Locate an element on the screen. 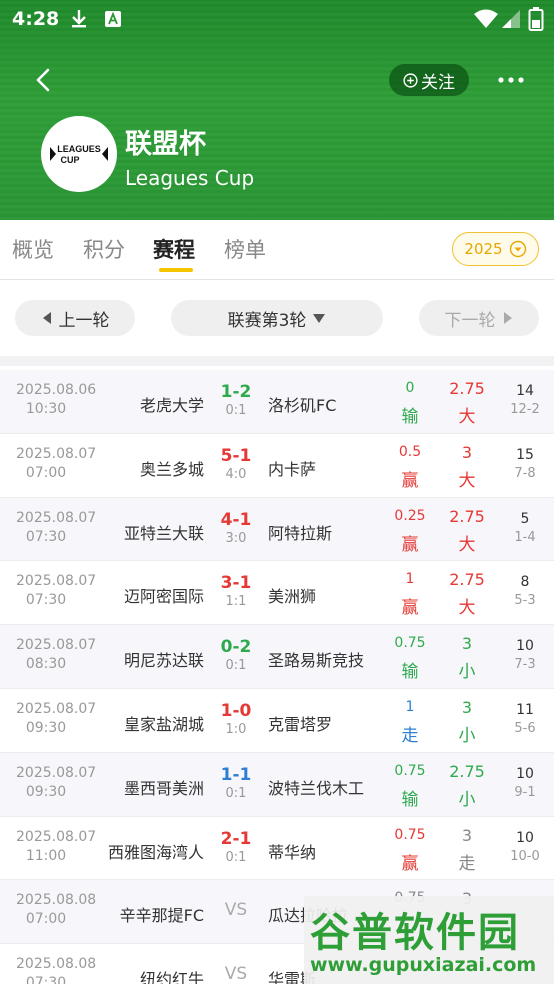  tab-schedule: 赛程 is located at coordinates (174, 249).